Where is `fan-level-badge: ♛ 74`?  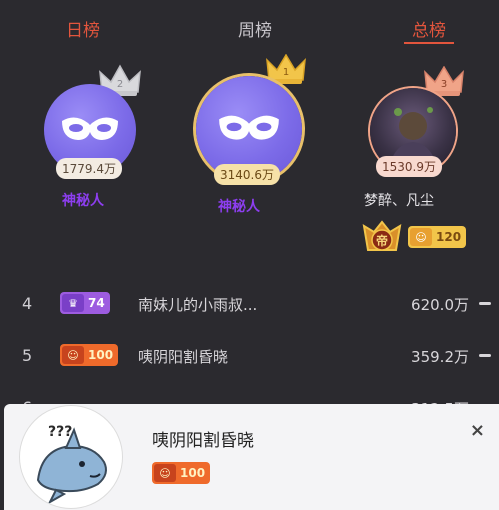 fan-level-badge: ♛ 74 is located at coordinates (85, 303).